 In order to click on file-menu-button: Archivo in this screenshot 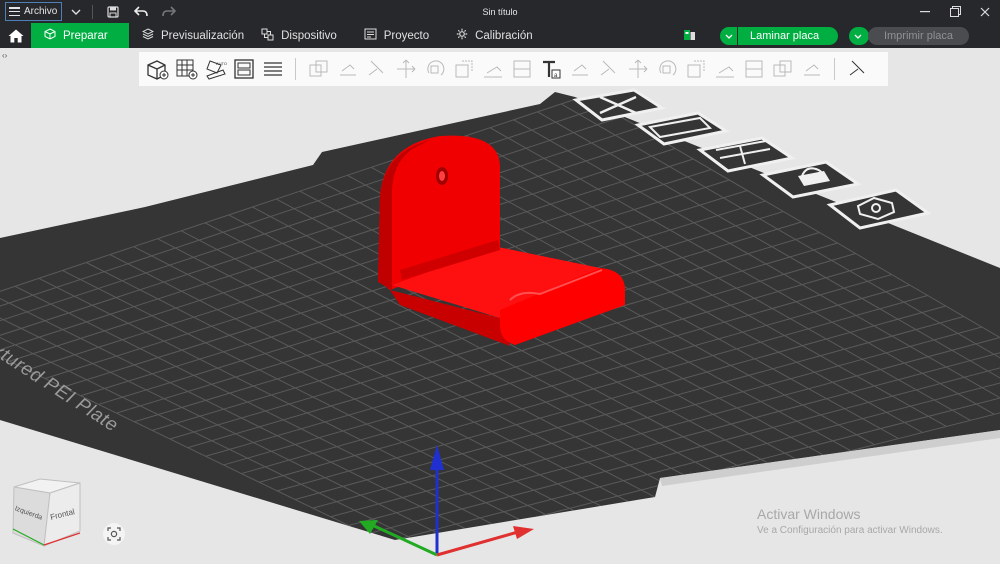, I will do `click(33, 11)`.